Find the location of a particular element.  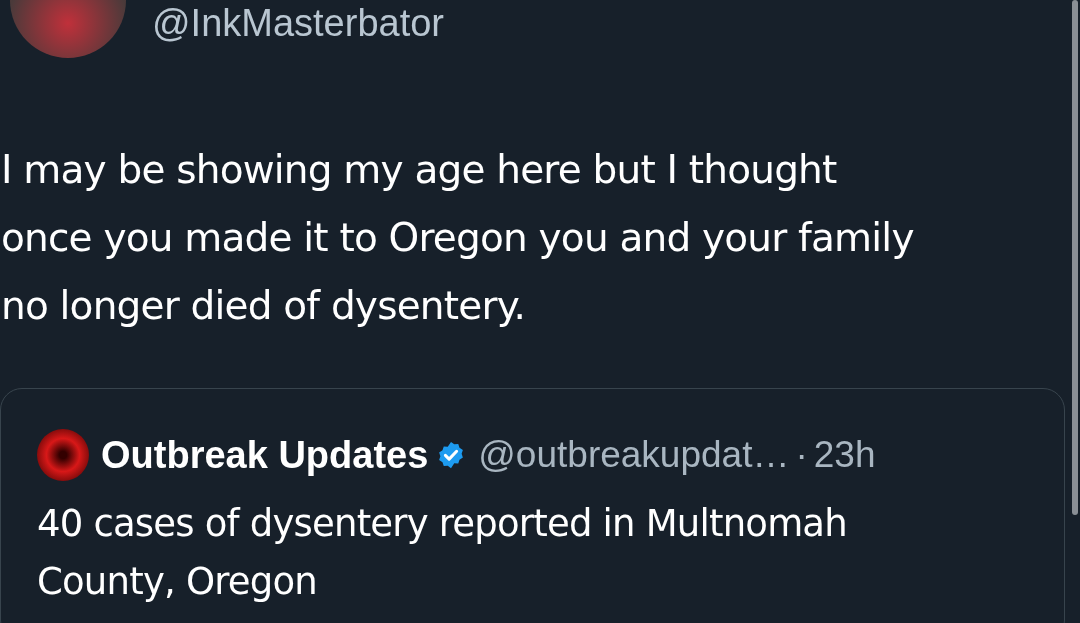

display-name: Outbreak Updates is located at coordinates (265, 455).